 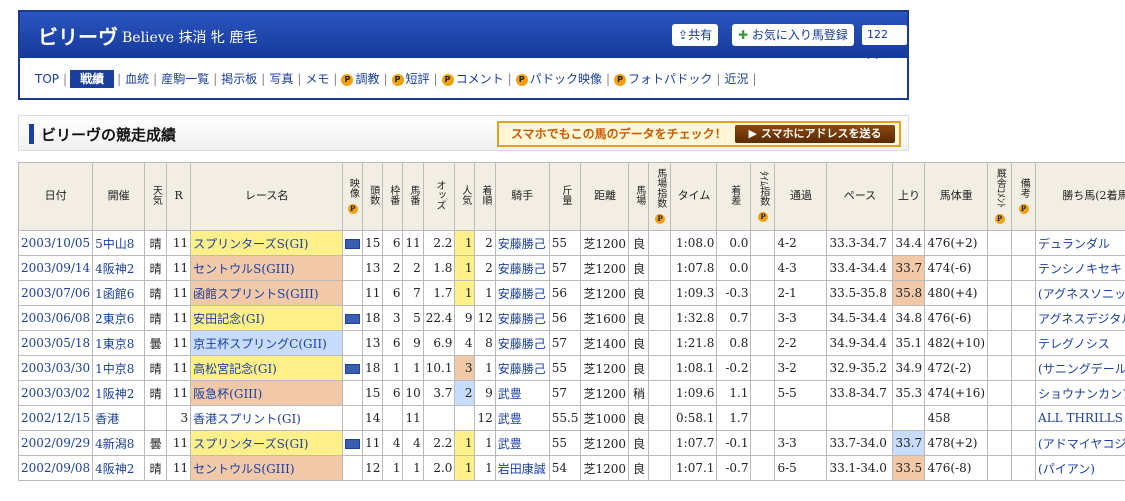 What do you see at coordinates (860, 196) in the screenshot?
I see `column-header-21: ペース` at bounding box center [860, 196].